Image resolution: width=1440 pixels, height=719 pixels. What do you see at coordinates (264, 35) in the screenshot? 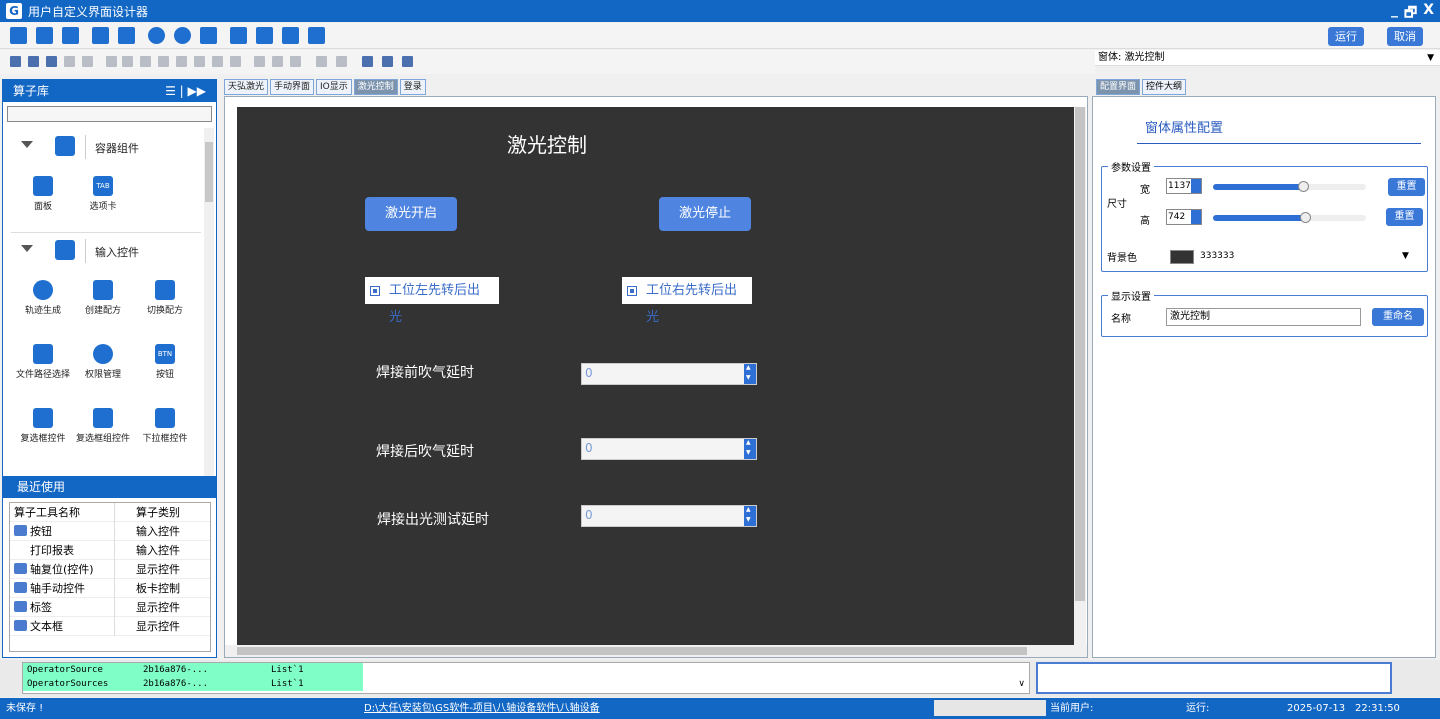
I see `camera-settings-icon` at bounding box center [264, 35].